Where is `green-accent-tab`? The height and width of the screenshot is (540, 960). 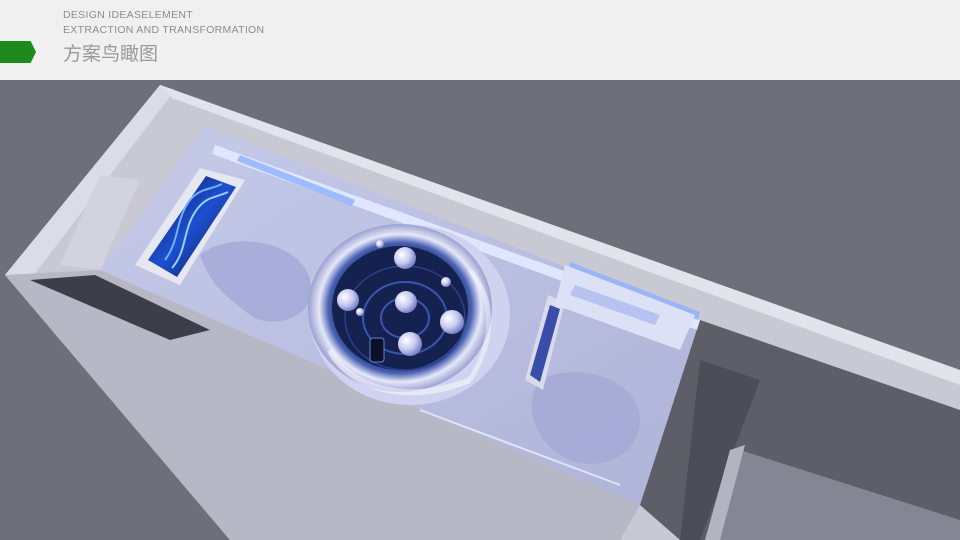 green-accent-tab is located at coordinates (18, 52).